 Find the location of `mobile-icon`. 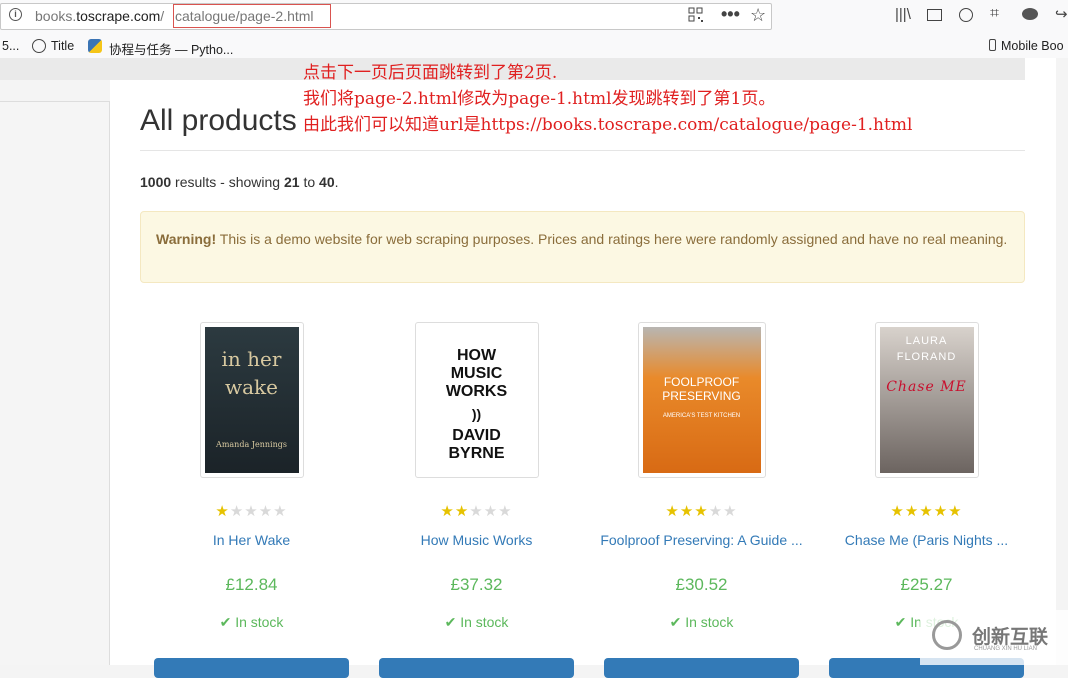

mobile-icon is located at coordinates (992, 45).